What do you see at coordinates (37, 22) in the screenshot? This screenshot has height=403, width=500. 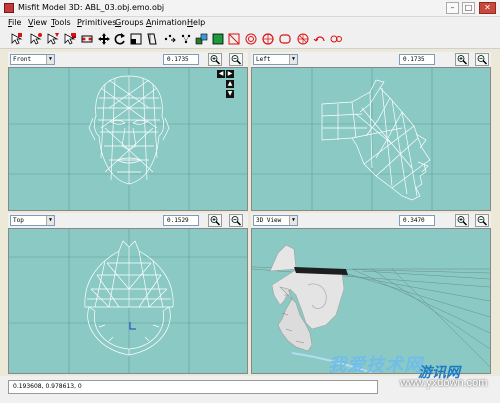 I see `menu-view: View` at bounding box center [37, 22].